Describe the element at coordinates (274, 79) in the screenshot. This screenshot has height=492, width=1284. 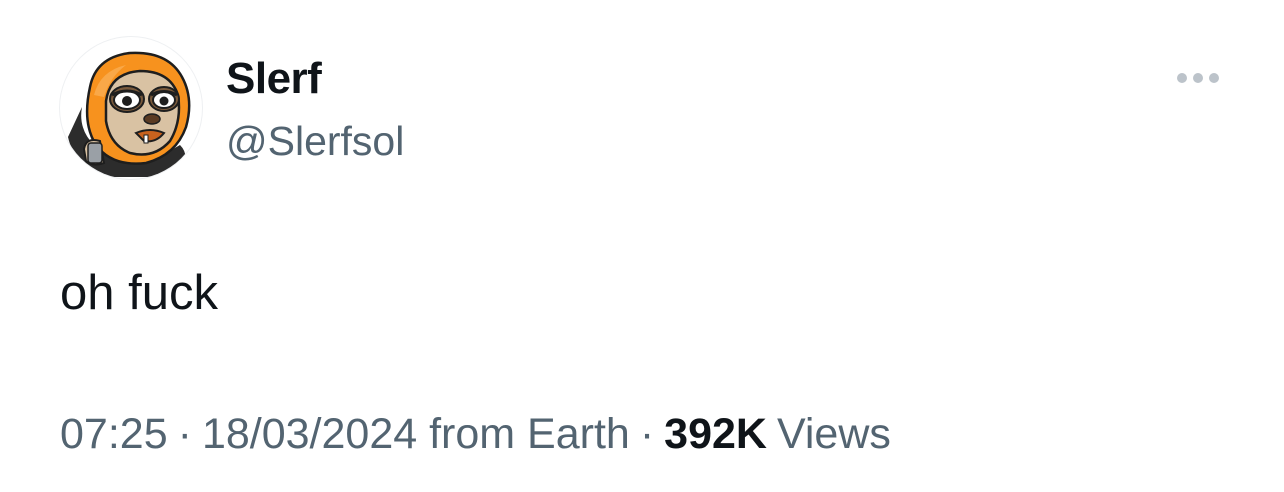
I see `author-display-name: Slerf` at that location.